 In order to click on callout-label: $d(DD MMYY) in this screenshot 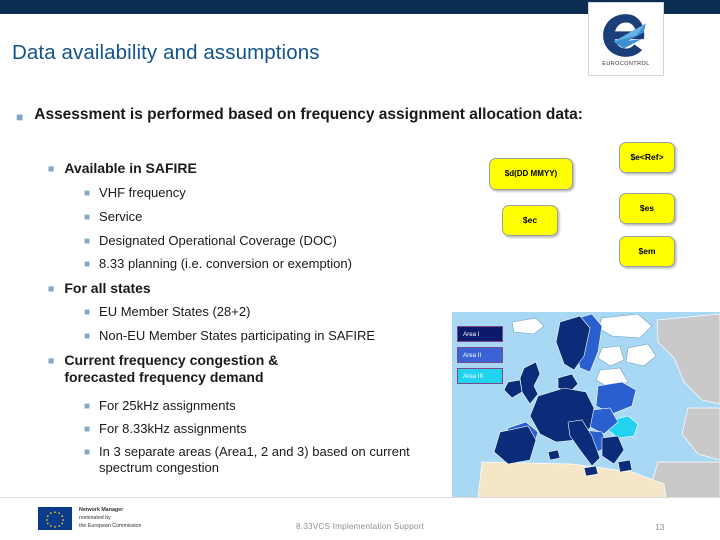, I will do `click(531, 173)`.